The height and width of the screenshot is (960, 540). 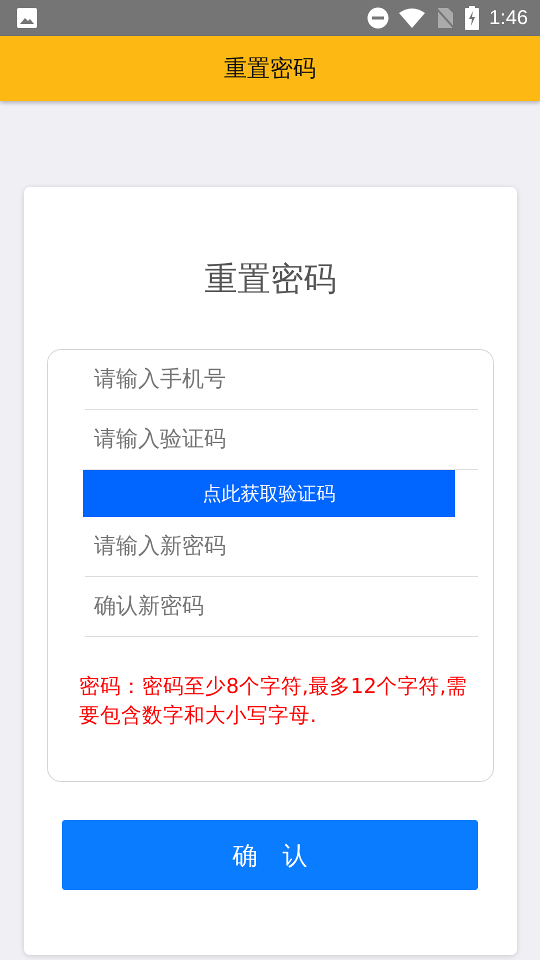 What do you see at coordinates (270, 69) in the screenshot?
I see `app-bar-title: 重置密码` at bounding box center [270, 69].